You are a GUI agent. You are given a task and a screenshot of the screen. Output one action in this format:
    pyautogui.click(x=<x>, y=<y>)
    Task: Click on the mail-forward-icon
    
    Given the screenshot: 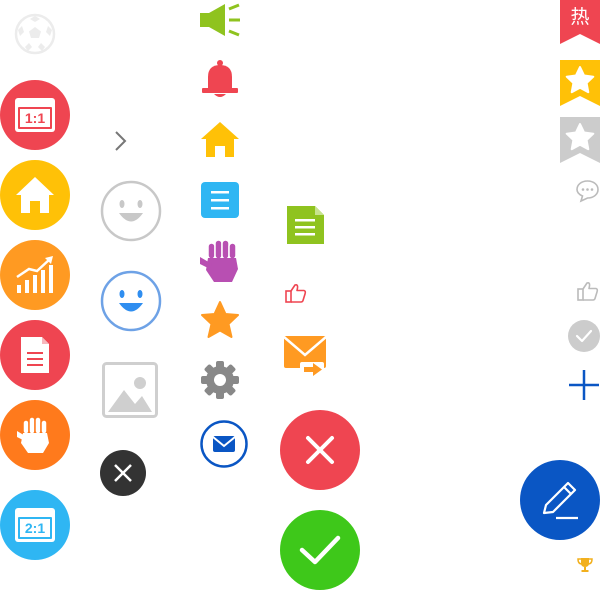 What is the action you would take?
    pyautogui.click(x=305, y=357)
    